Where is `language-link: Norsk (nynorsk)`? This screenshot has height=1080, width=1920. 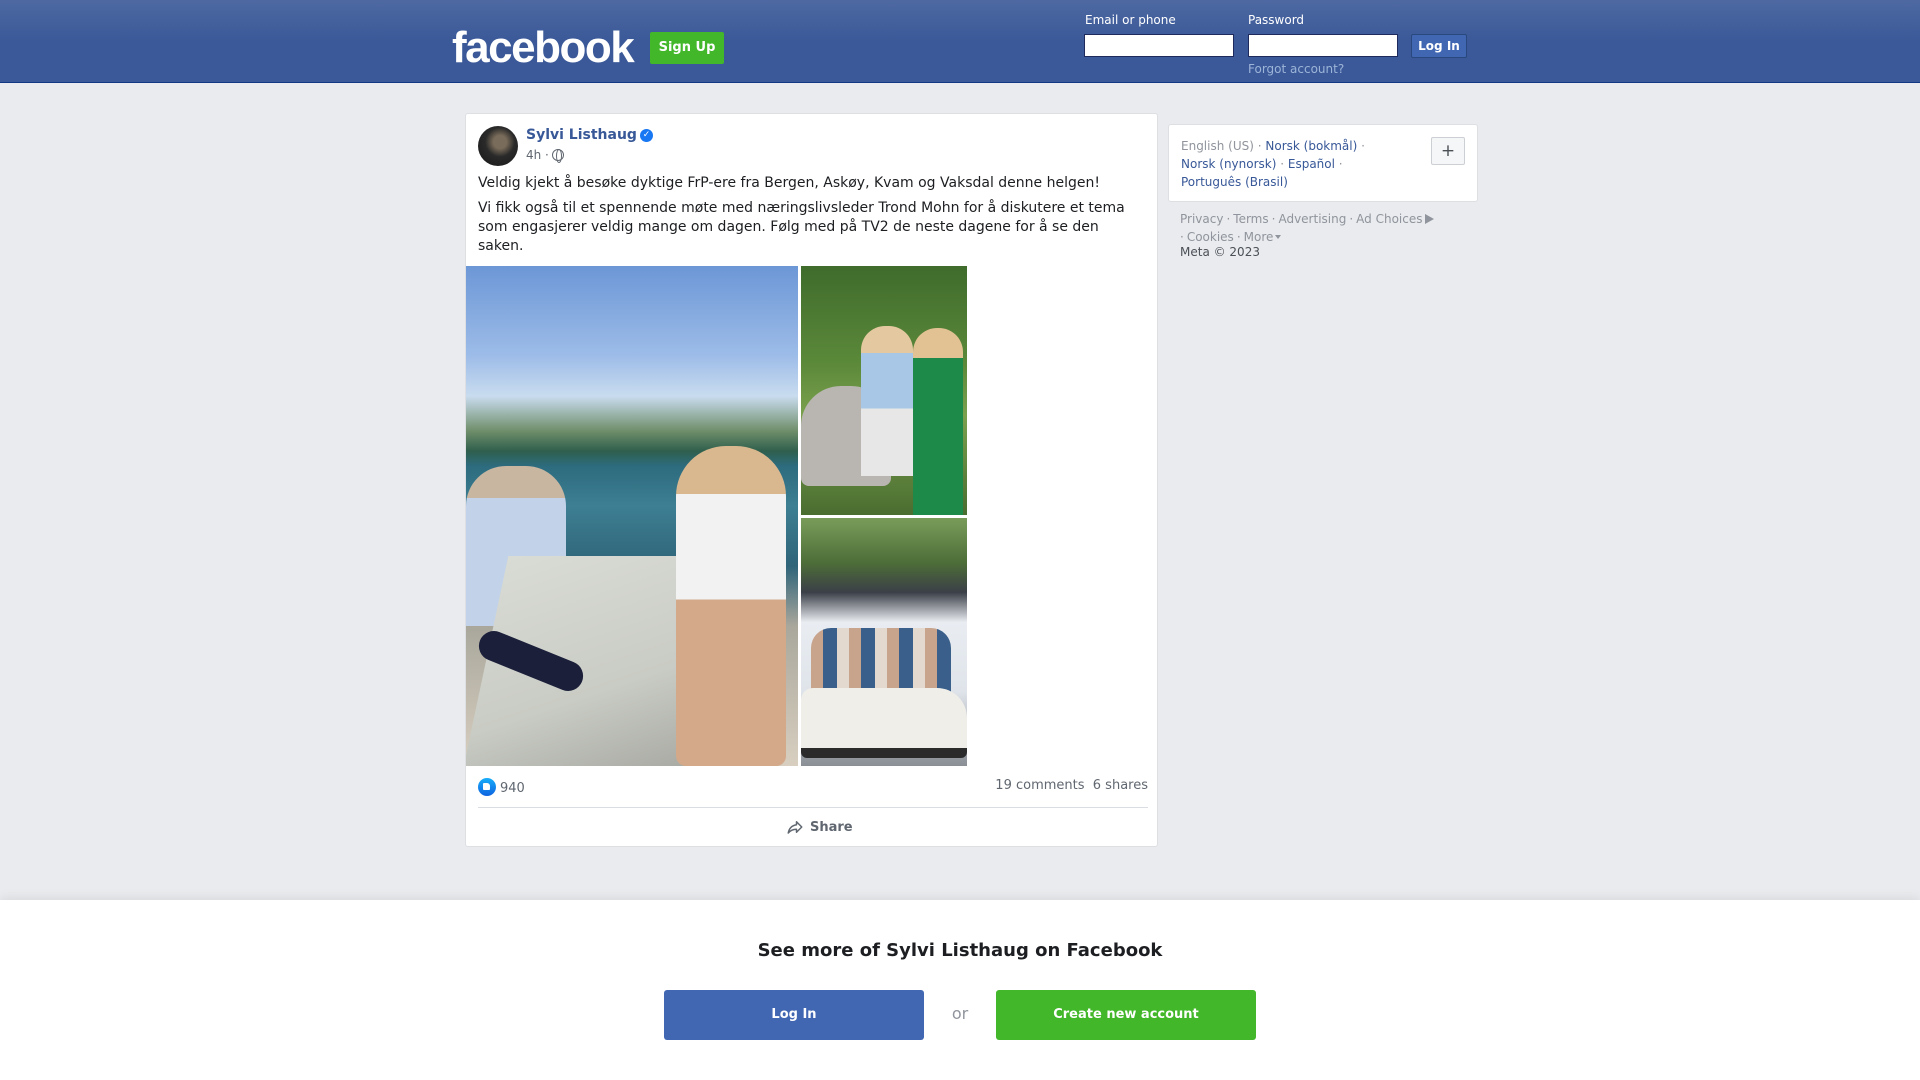
language-link: Norsk (nynorsk) is located at coordinates (1228, 164).